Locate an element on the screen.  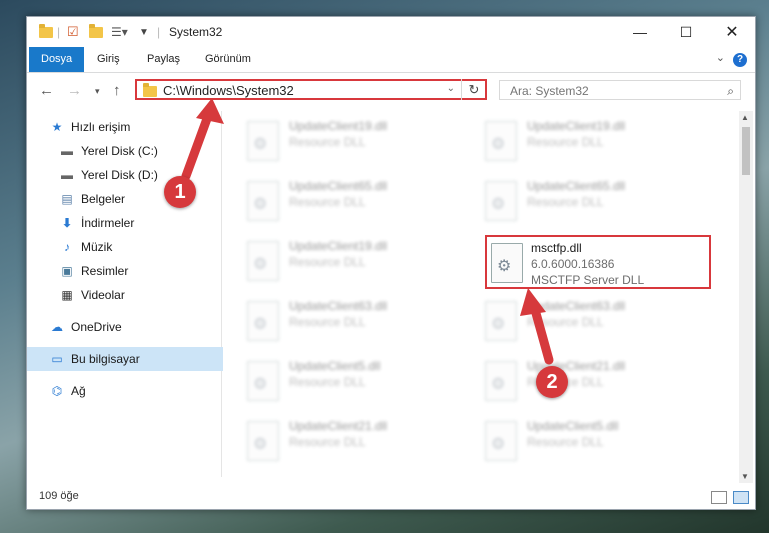
download-icon: ⬇ is located at coordinates (67, 223).